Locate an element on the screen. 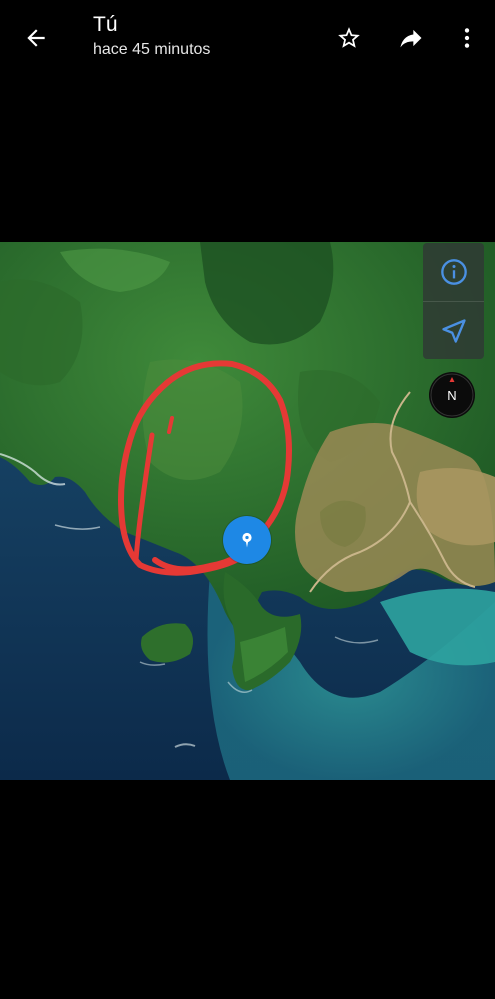 This screenshot has height=999, width=495. navigate-button is located at coordinates (453, 330).